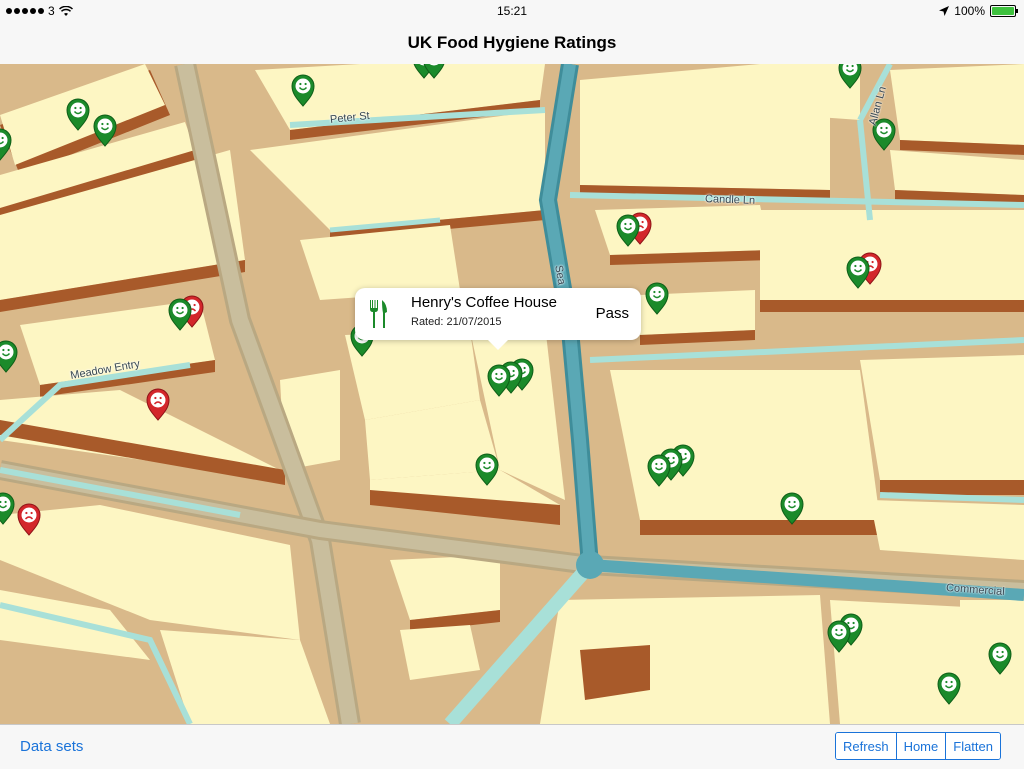 This screenshot has height=769, width=1024. Describe the element at coordinates (512, 746) in the screenshot. I see `bottom-toolbar: Data sets Refresh Home Flatten` at that location.